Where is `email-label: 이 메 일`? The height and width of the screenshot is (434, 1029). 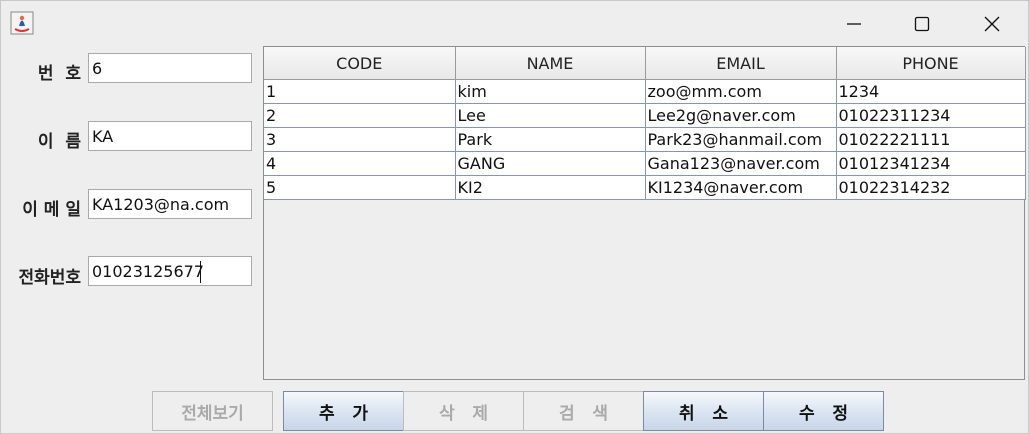
email-label: 이 메 일 is located at coordinates (51, 210).